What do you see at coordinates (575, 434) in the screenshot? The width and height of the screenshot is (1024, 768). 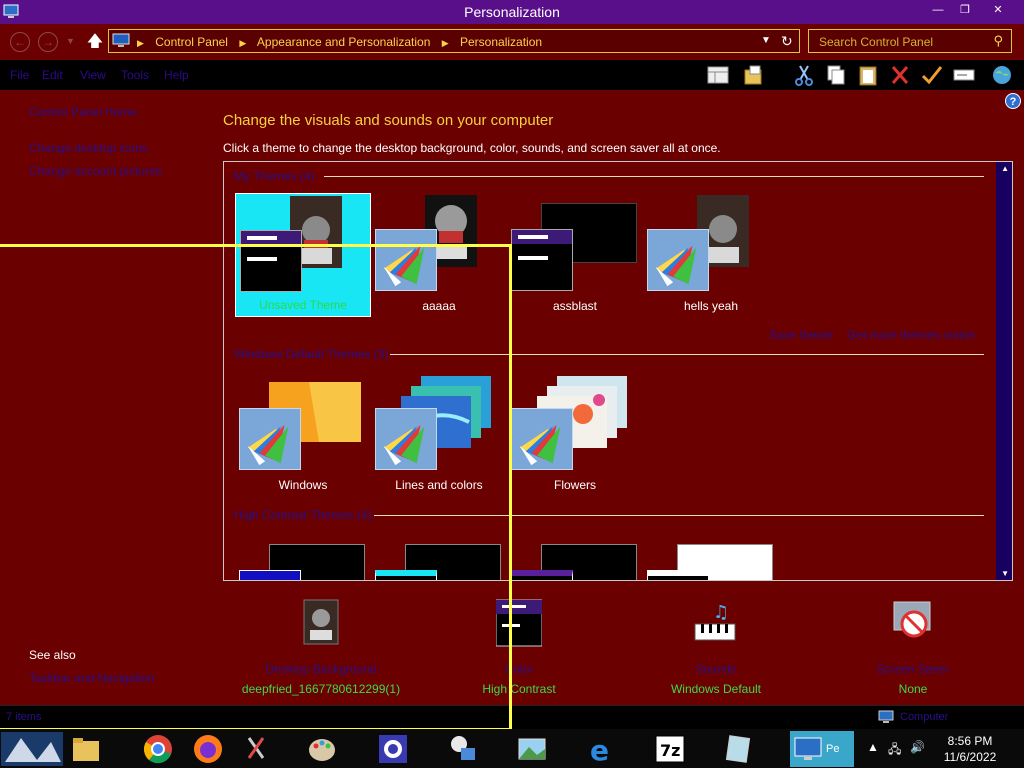 I see `theme-tile-flowers: Flowers` at bounding box center [575, 434].